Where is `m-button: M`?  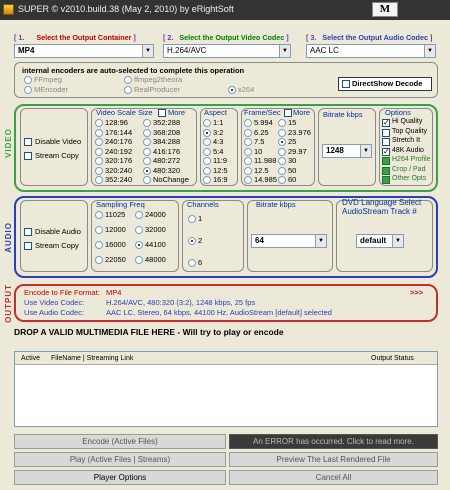
m-button: M is located at coordinates (385, 9).